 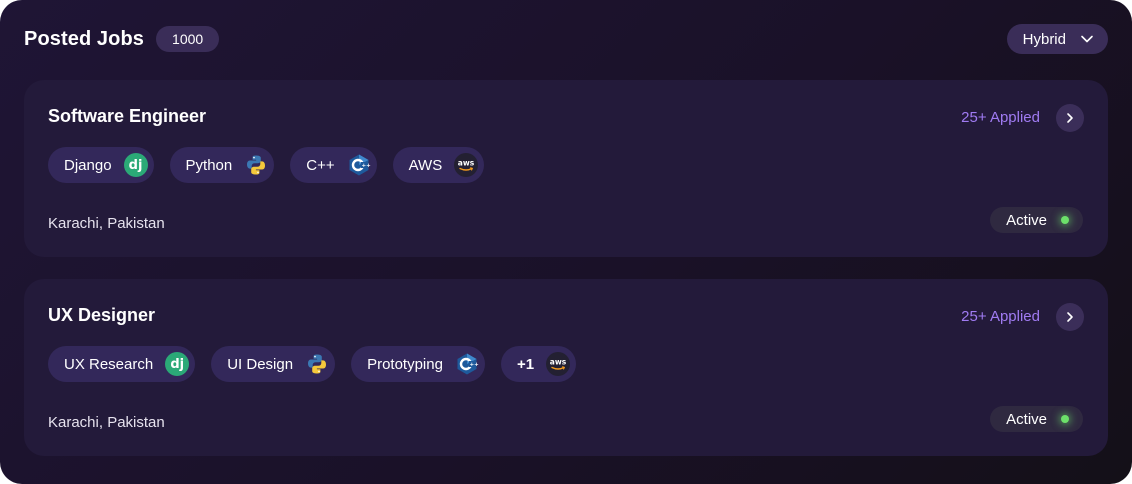 I want to click on skill-tag-label: Python, so click(x=209, y=165).